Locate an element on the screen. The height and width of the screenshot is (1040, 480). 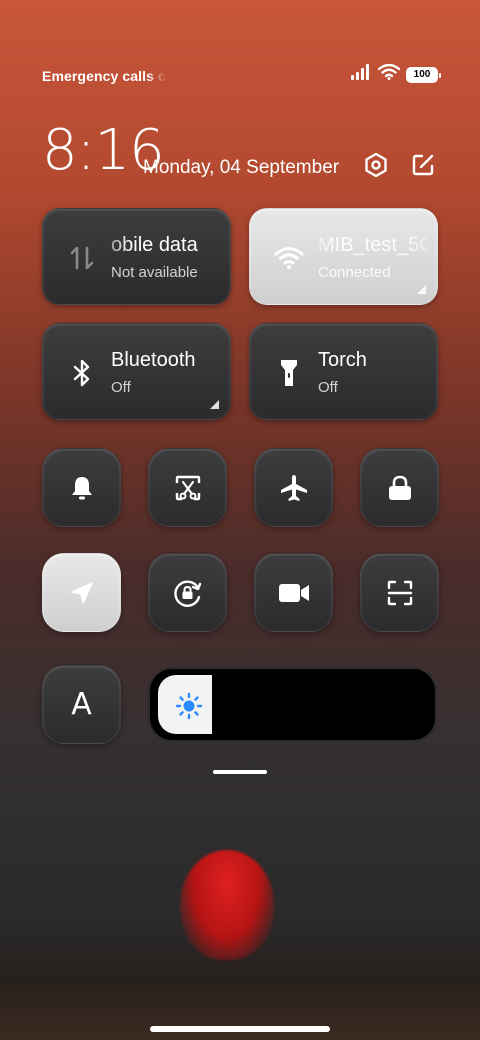
wifi-status: Connected is located at coordinates (354, 272).